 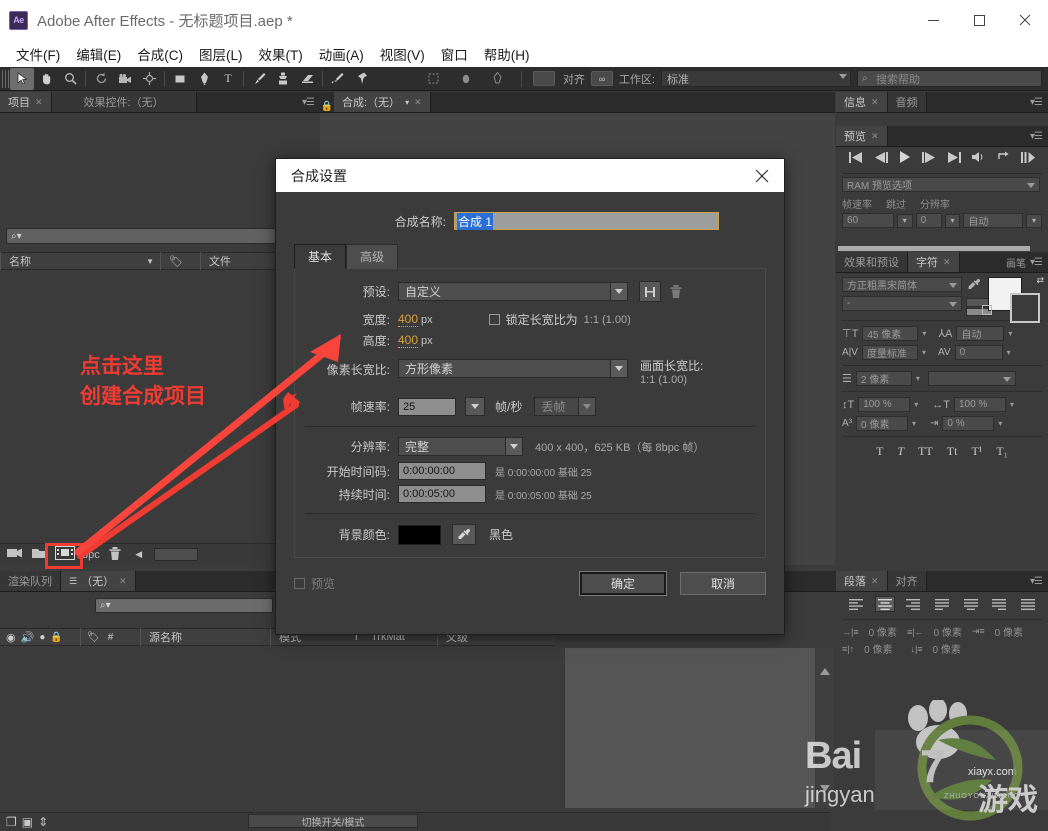 I want to click on menu-layer: 图层(L), so click(x=221, y=54).